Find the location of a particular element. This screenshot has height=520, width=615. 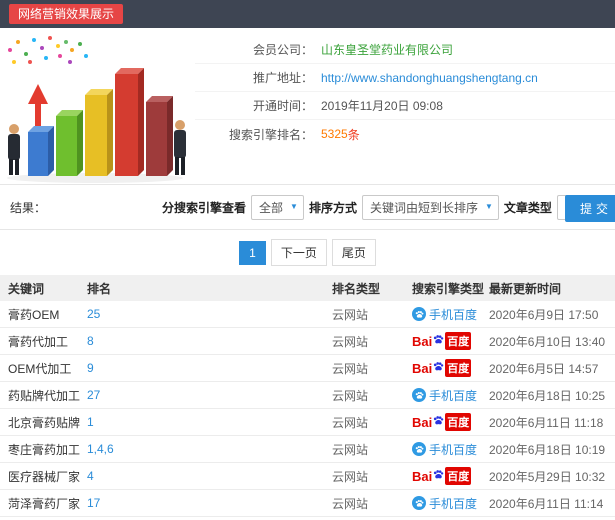

article-type-label: 文章类型 is located at coordinates (527, 207).